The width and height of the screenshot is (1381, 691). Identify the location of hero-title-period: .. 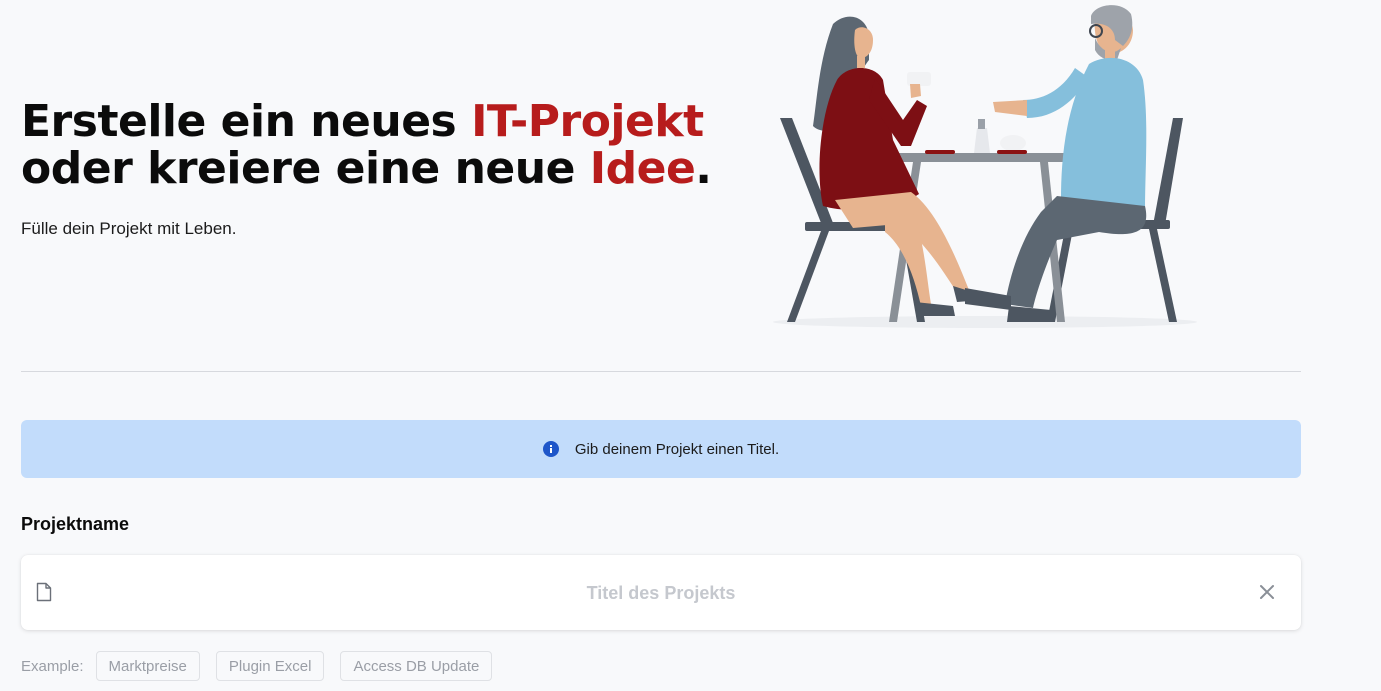
(703, 168).